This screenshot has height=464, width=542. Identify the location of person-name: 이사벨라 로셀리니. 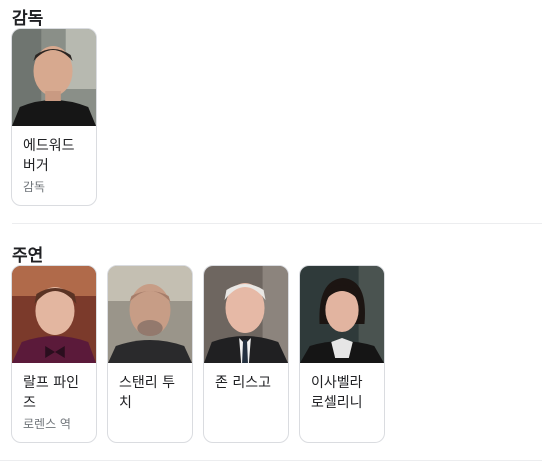
(337, 393).